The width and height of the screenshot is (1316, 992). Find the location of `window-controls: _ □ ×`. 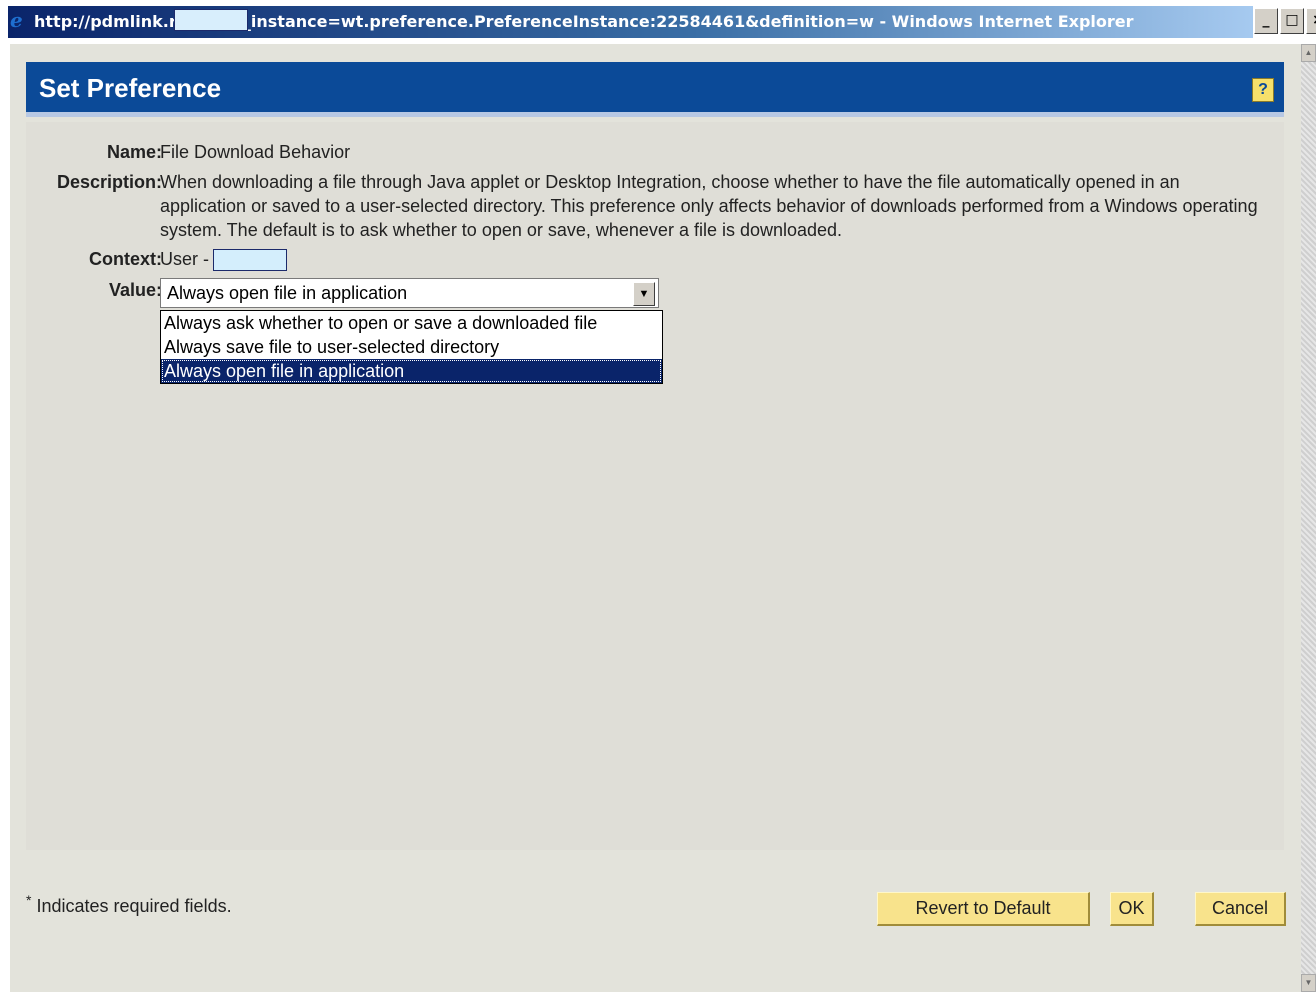

window-controls: _ □ × is located at coordinates (1285, 22).